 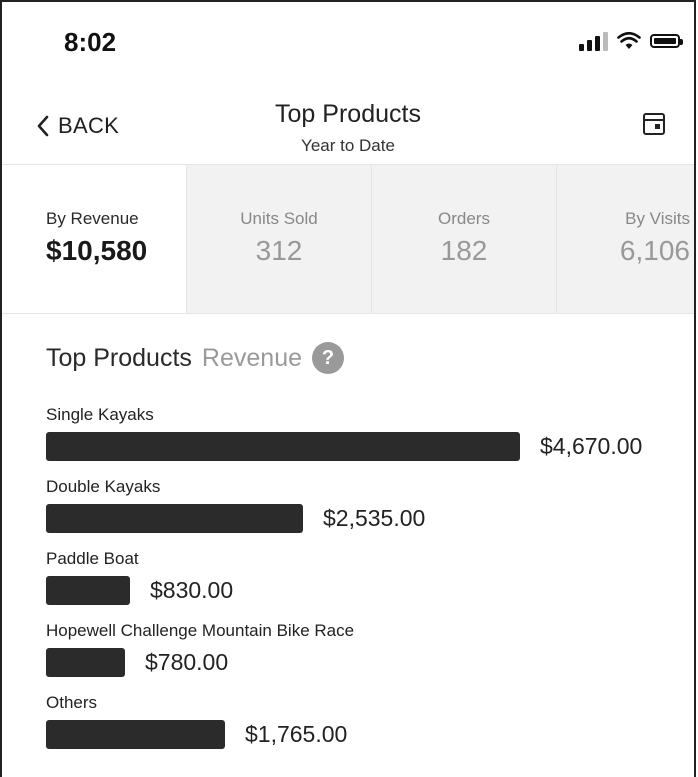 What do you see at coordinates (119, 357) in the screenshot?
I see `section-title: Top Products` at bounding box center [119, 357].